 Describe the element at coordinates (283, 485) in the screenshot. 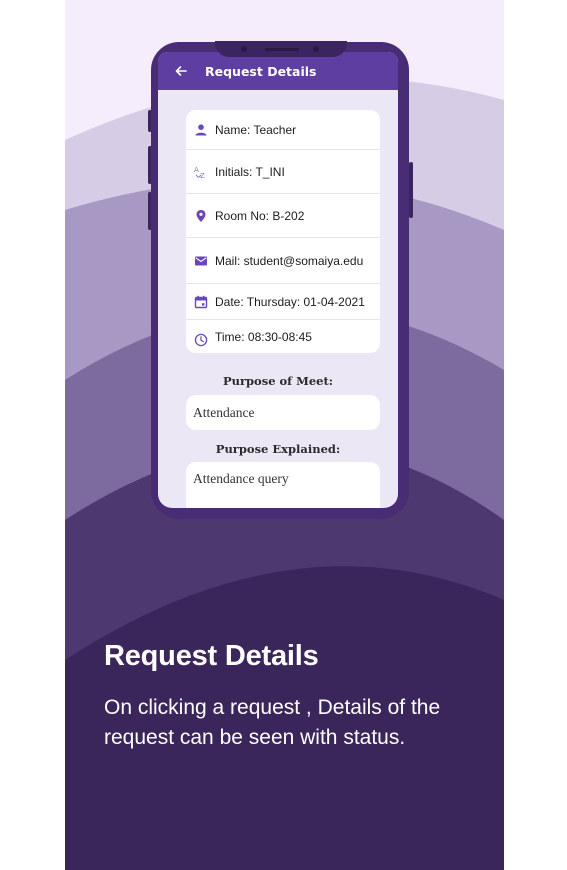

I see `explained-field: Attendance query` at that location.